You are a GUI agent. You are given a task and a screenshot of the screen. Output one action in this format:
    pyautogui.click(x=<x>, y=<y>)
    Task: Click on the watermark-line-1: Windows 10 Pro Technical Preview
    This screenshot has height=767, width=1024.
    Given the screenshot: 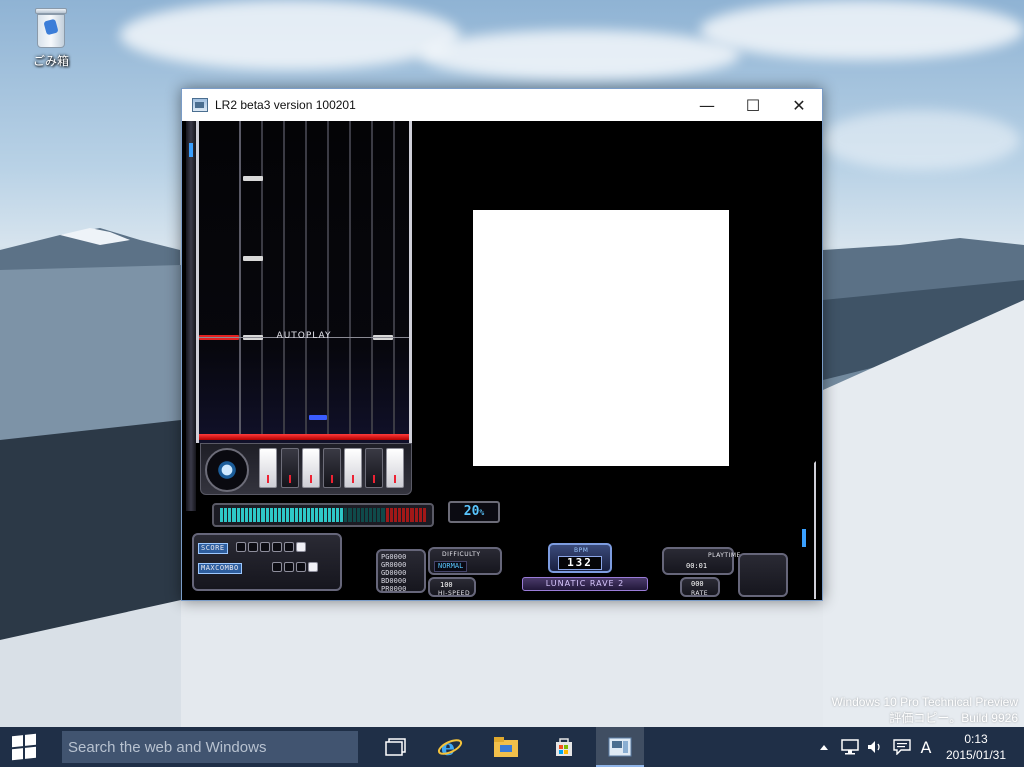 What is the action you would take?
    pyautogui.click(x=924, y=702)
    